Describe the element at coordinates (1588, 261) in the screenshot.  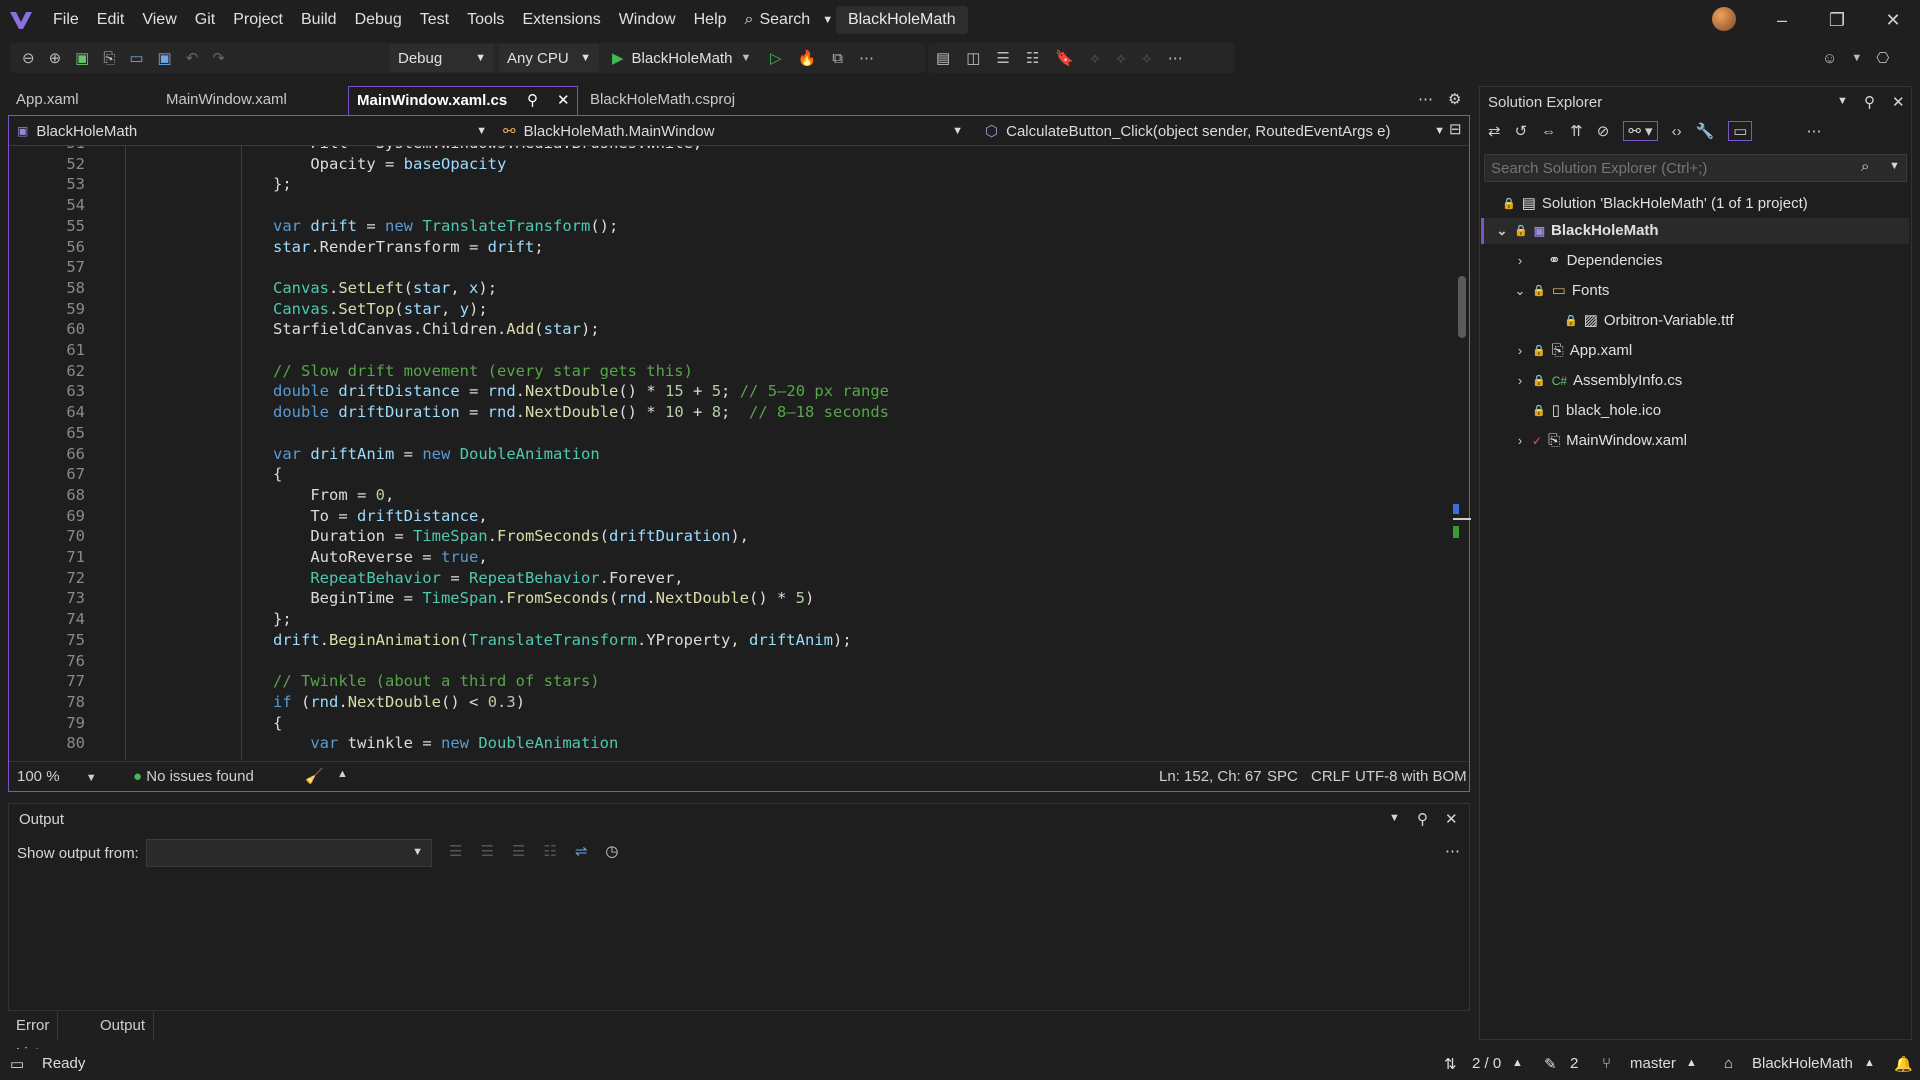
I see `tree-item-dependencies: › ⚭ Dependencies` at that location.